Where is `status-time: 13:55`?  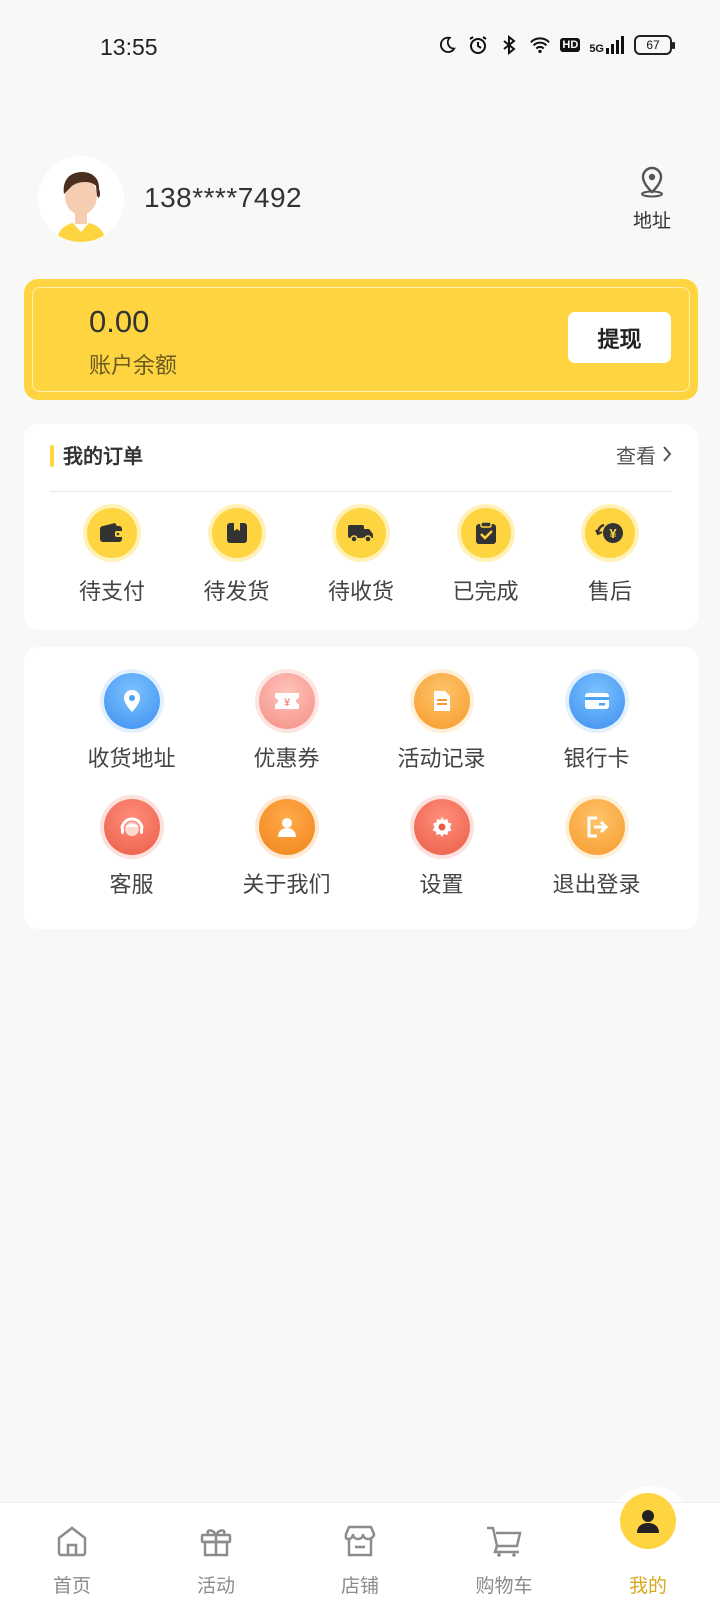
status-time: 13:55 is located at coordinates (129, 47).